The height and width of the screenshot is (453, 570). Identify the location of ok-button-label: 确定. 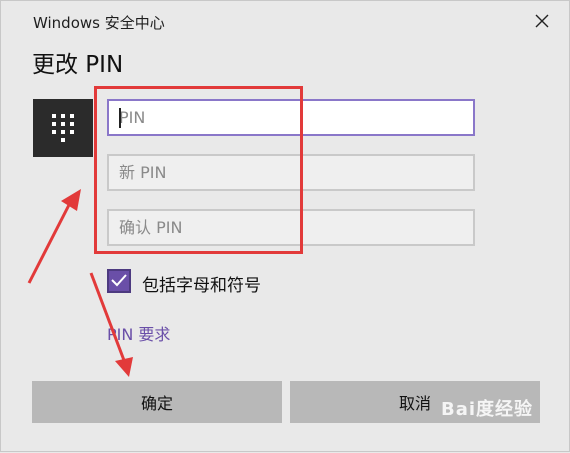
(156, 403).